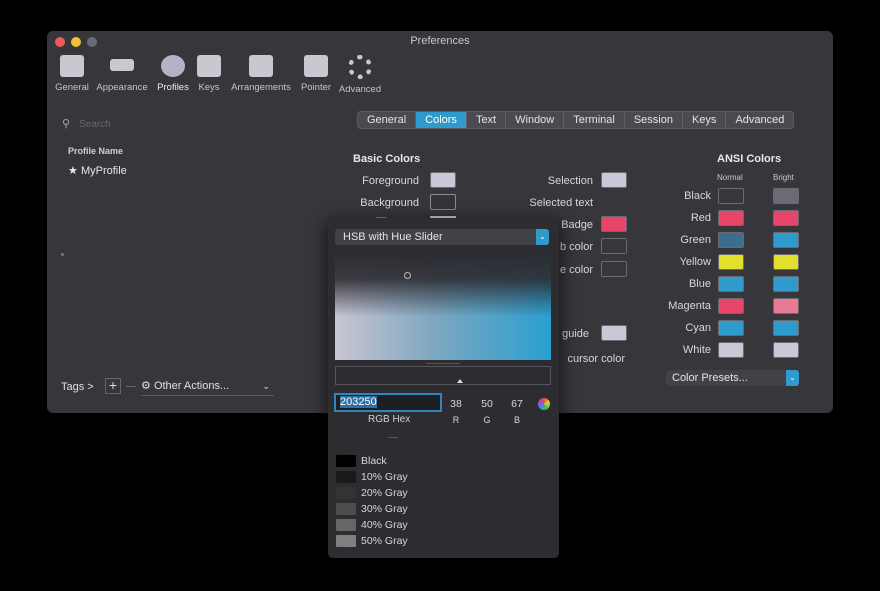  Describe the element at coordinates (92, 42) in the screenshot. I see `zoom-button` at that location.